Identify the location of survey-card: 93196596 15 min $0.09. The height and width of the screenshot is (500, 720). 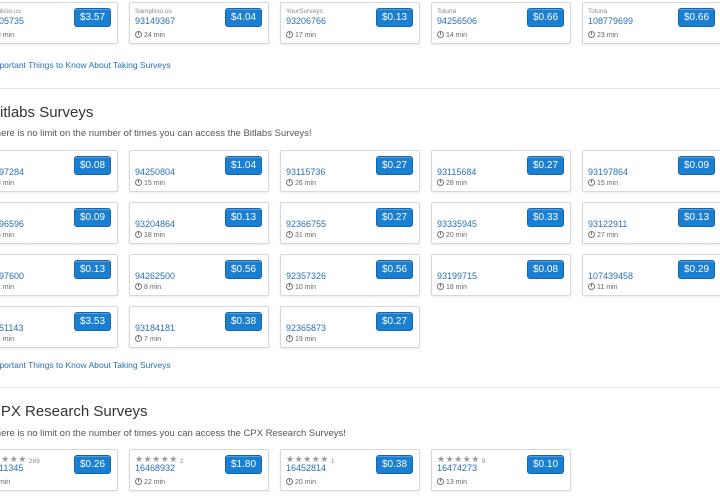
(59, 223).